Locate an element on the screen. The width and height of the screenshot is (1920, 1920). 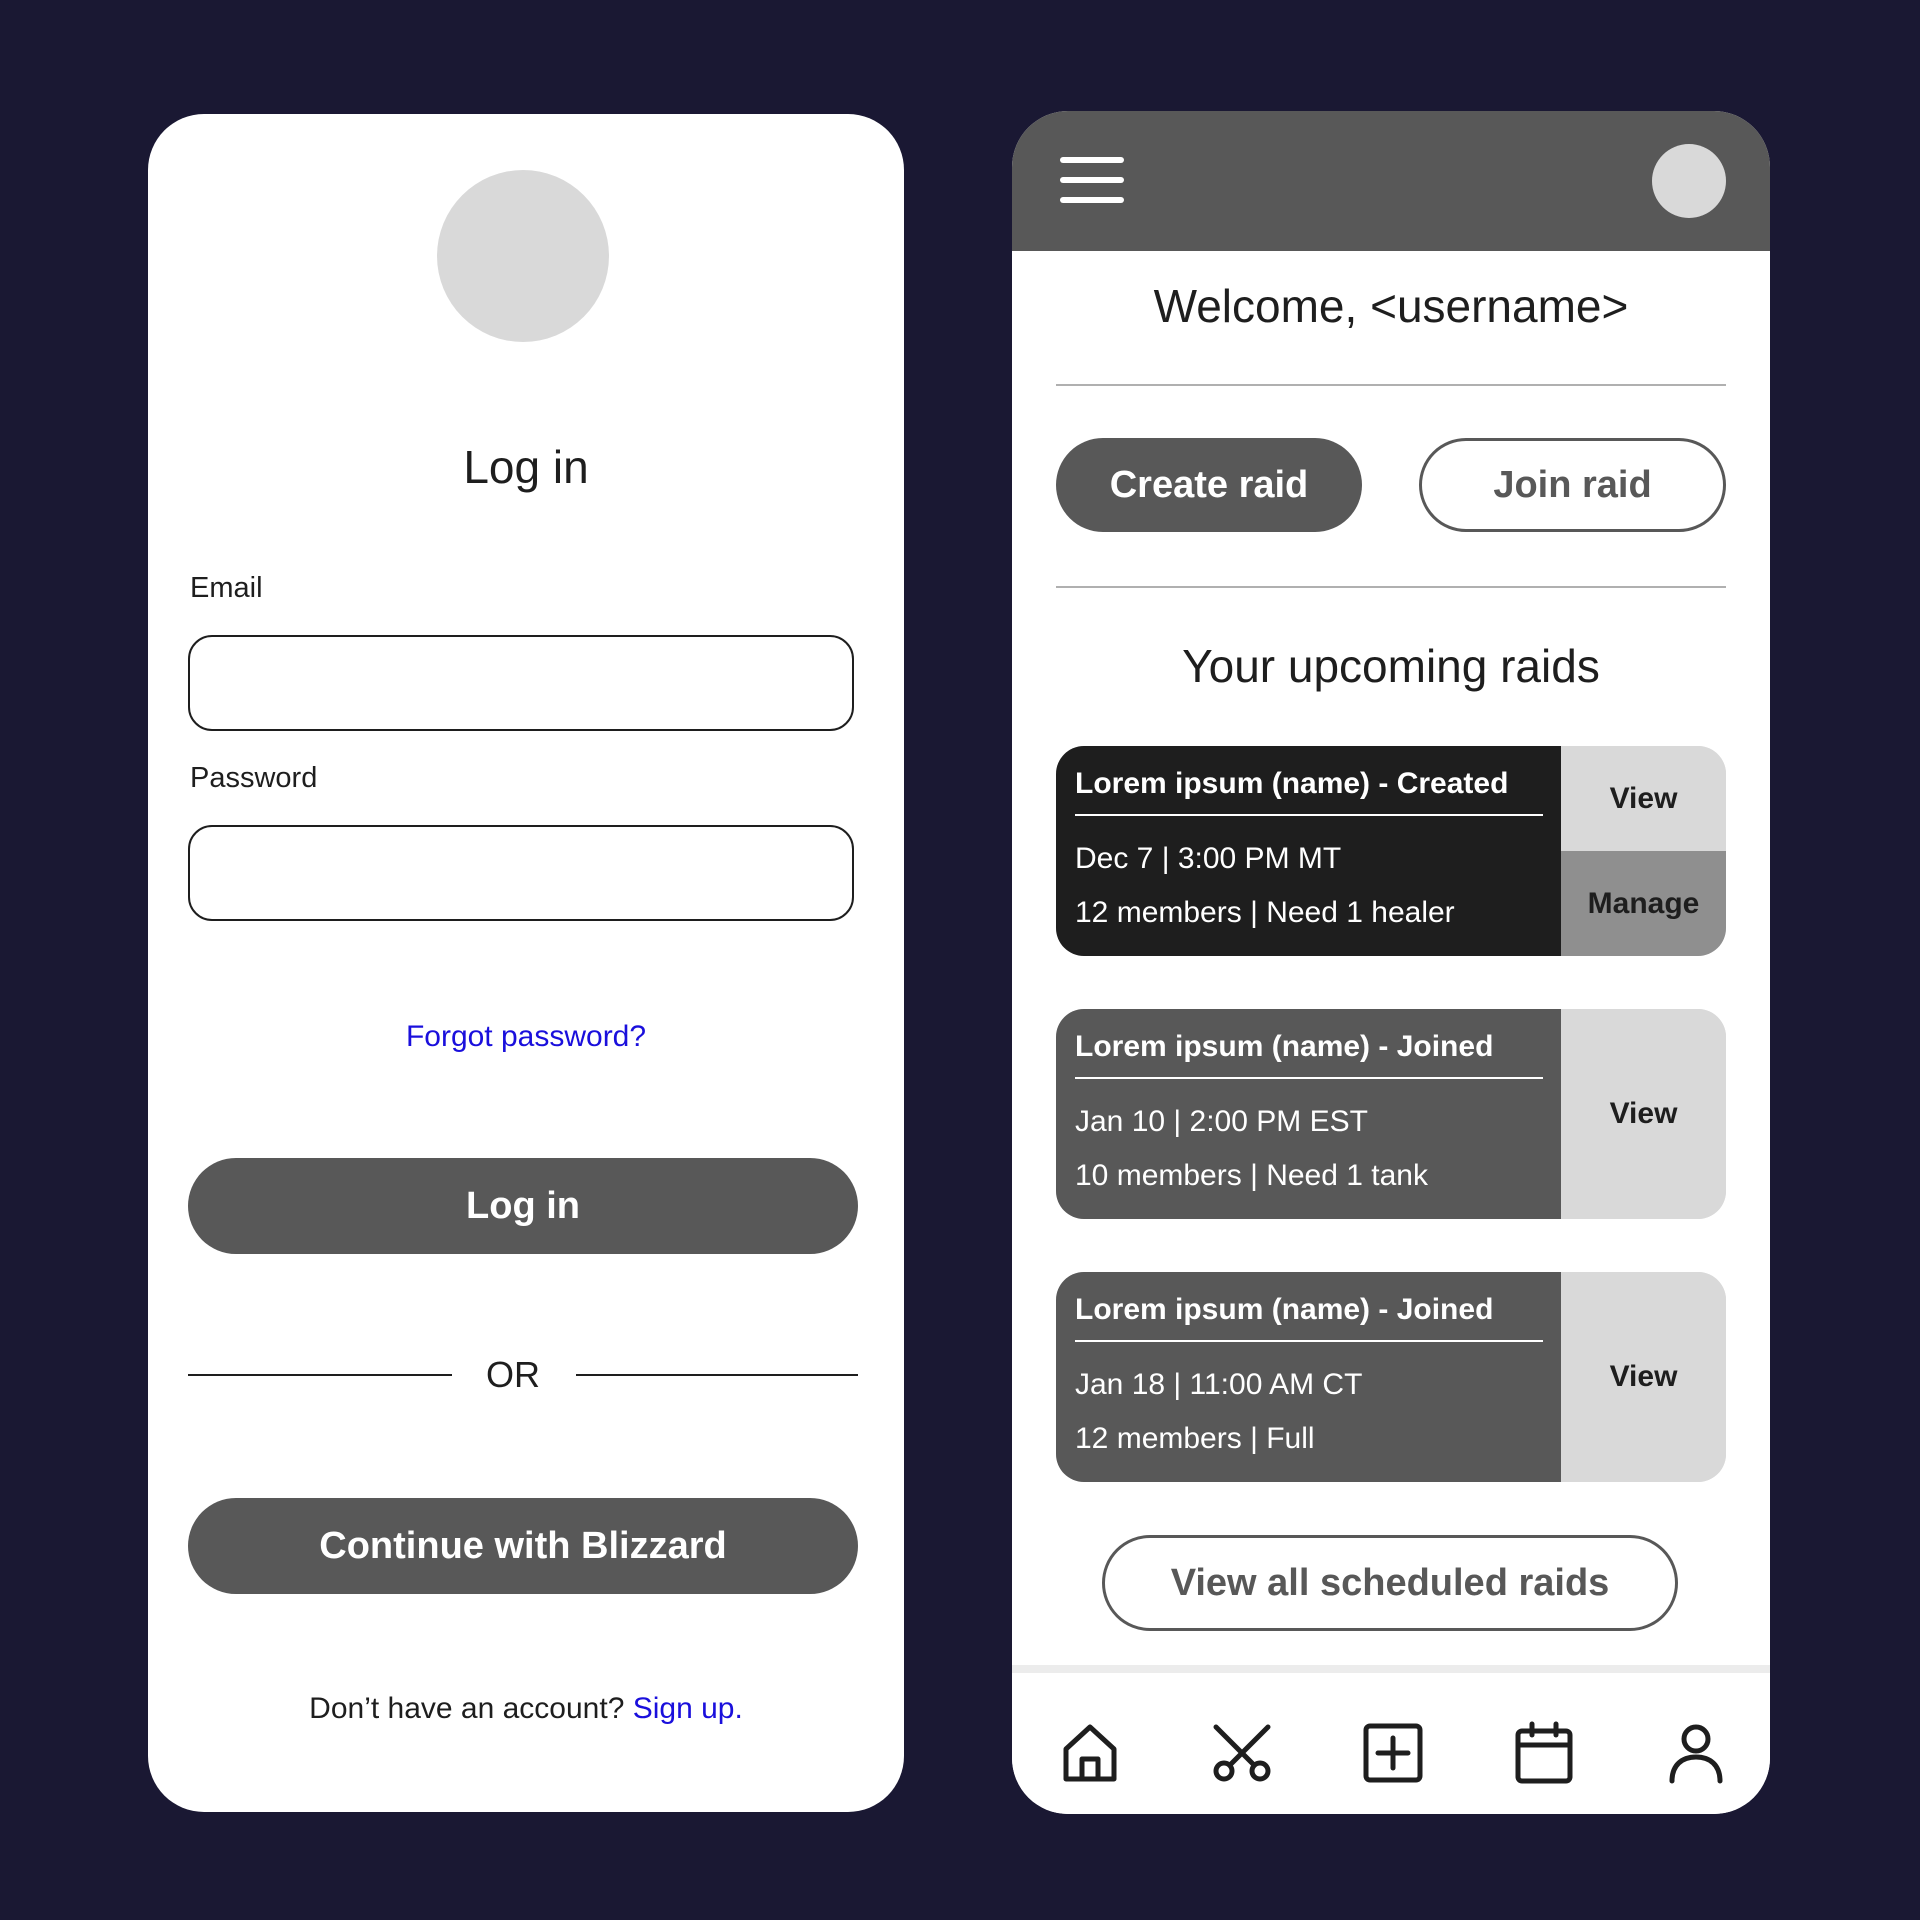
logo-placeholder is located at coordinates (523, 256).